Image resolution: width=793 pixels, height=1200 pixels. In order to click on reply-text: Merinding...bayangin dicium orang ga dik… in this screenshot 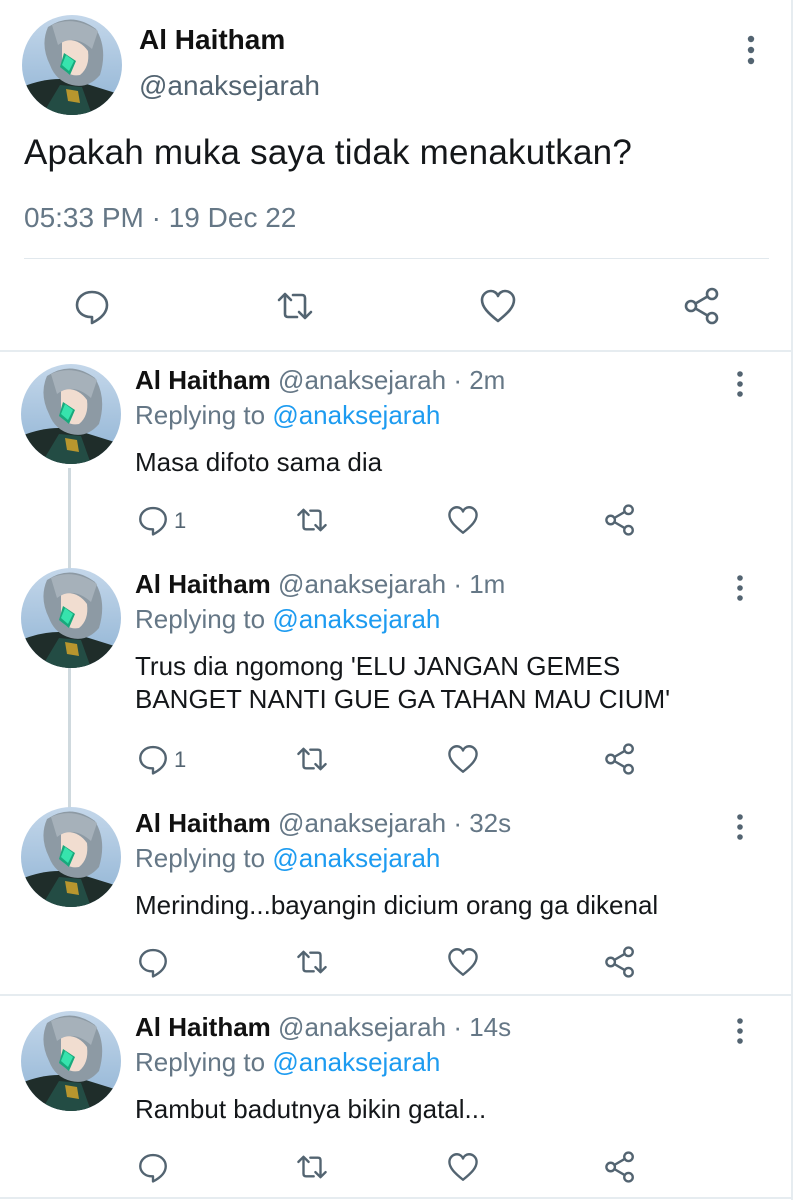, I will do `click(397, 905)`.